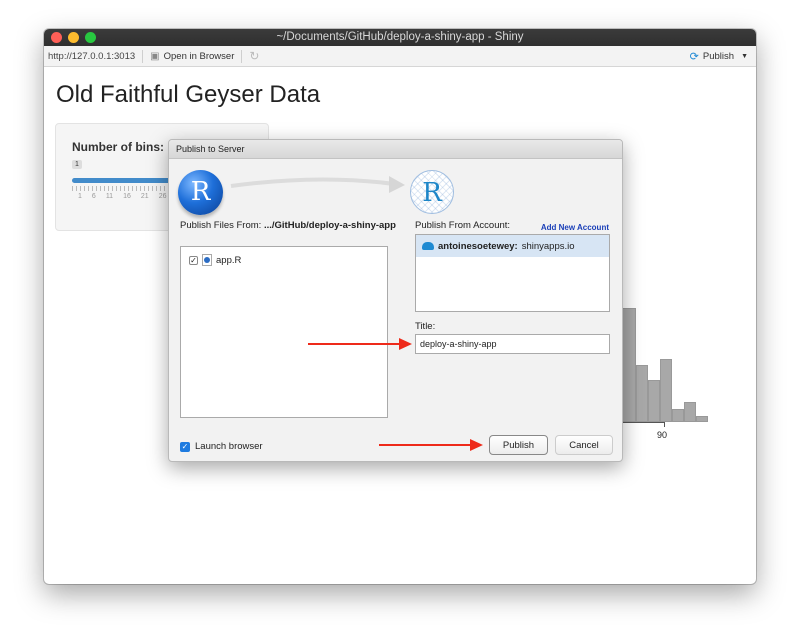 The height and width of the screenshot is (642, 800). Describe the element at coordinates (478, 246) in the screenshot. I see `account-user: antoinesoetewey:` at that location.